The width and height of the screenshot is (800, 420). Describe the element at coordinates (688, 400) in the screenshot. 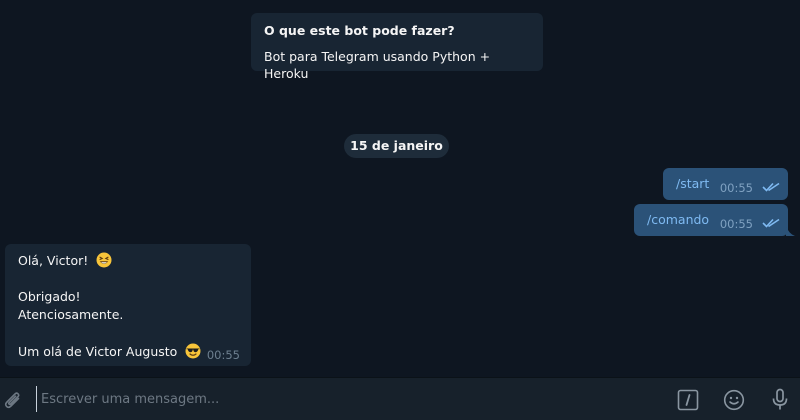

I see `slash-commands-icon` at that location.